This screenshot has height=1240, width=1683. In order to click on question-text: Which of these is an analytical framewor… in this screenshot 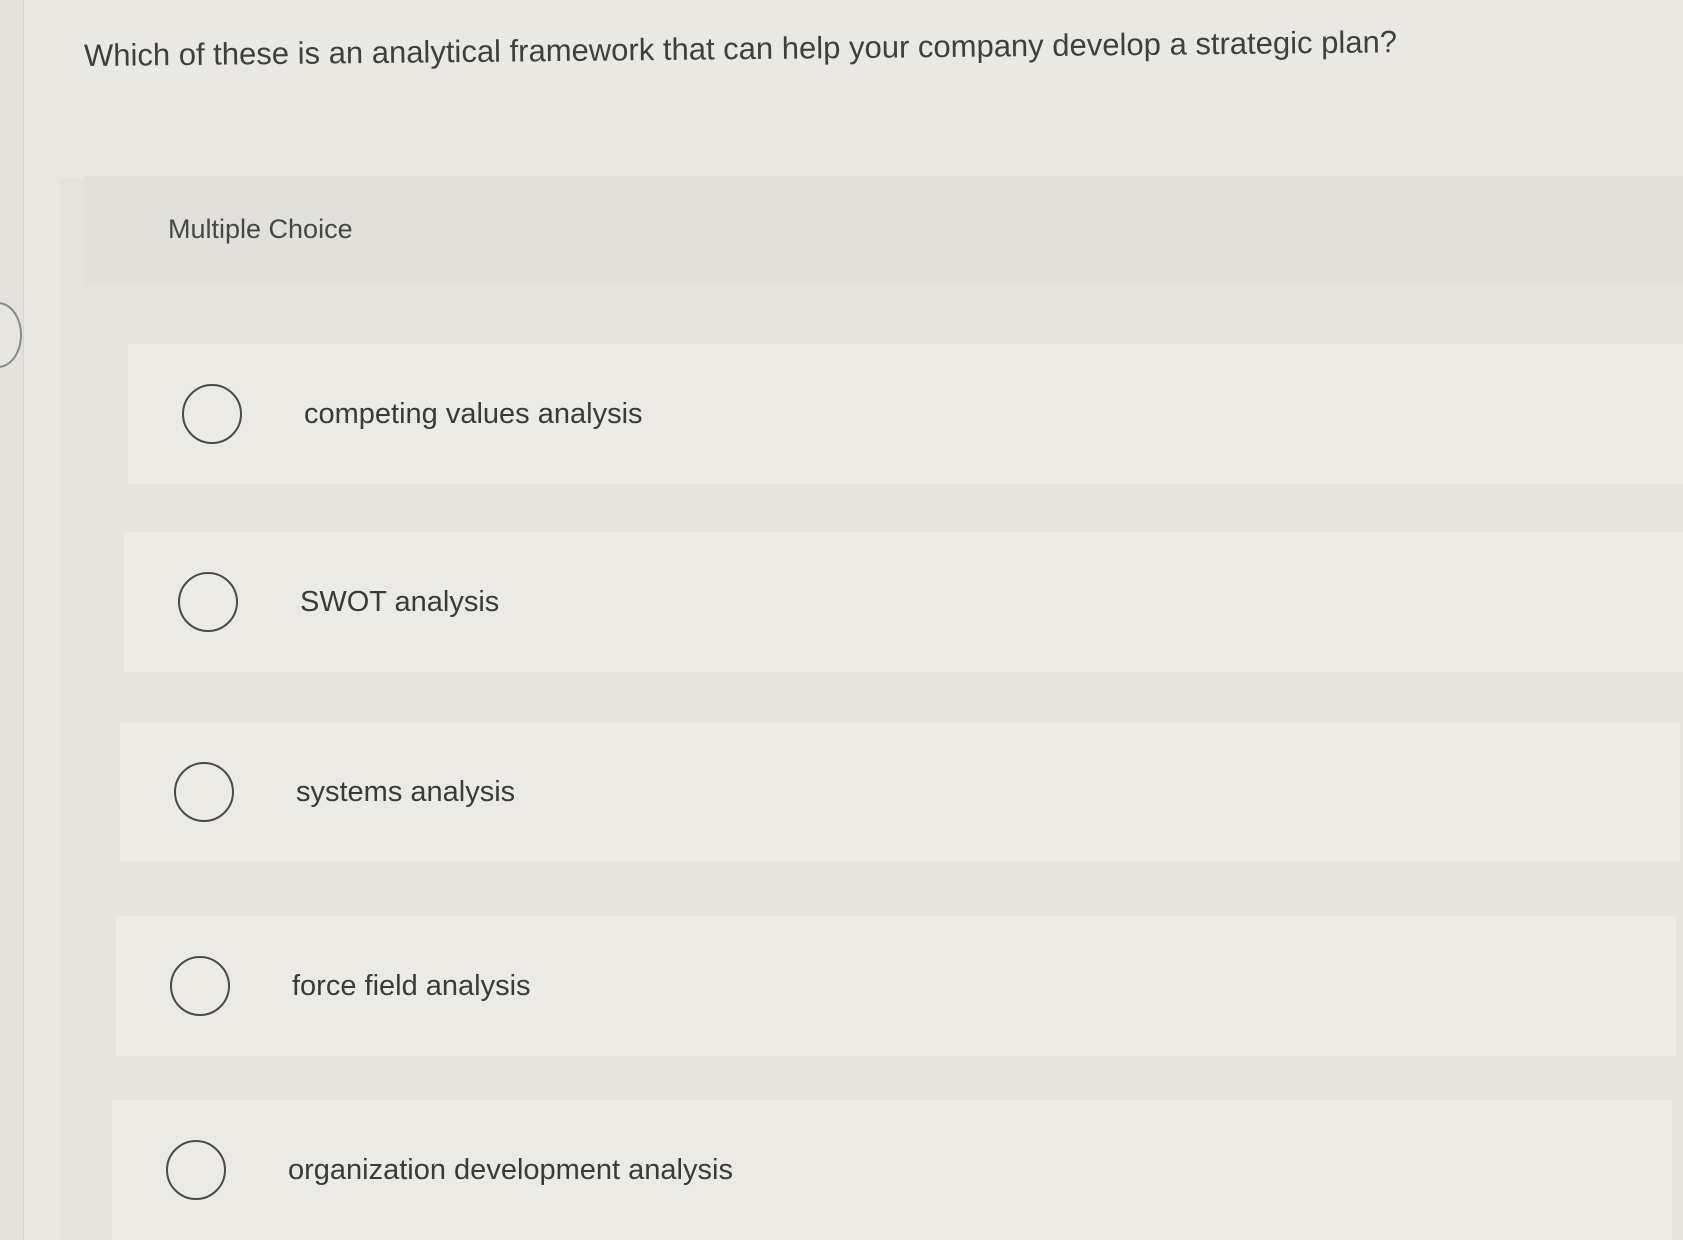, I will do `click(740, 48)`.